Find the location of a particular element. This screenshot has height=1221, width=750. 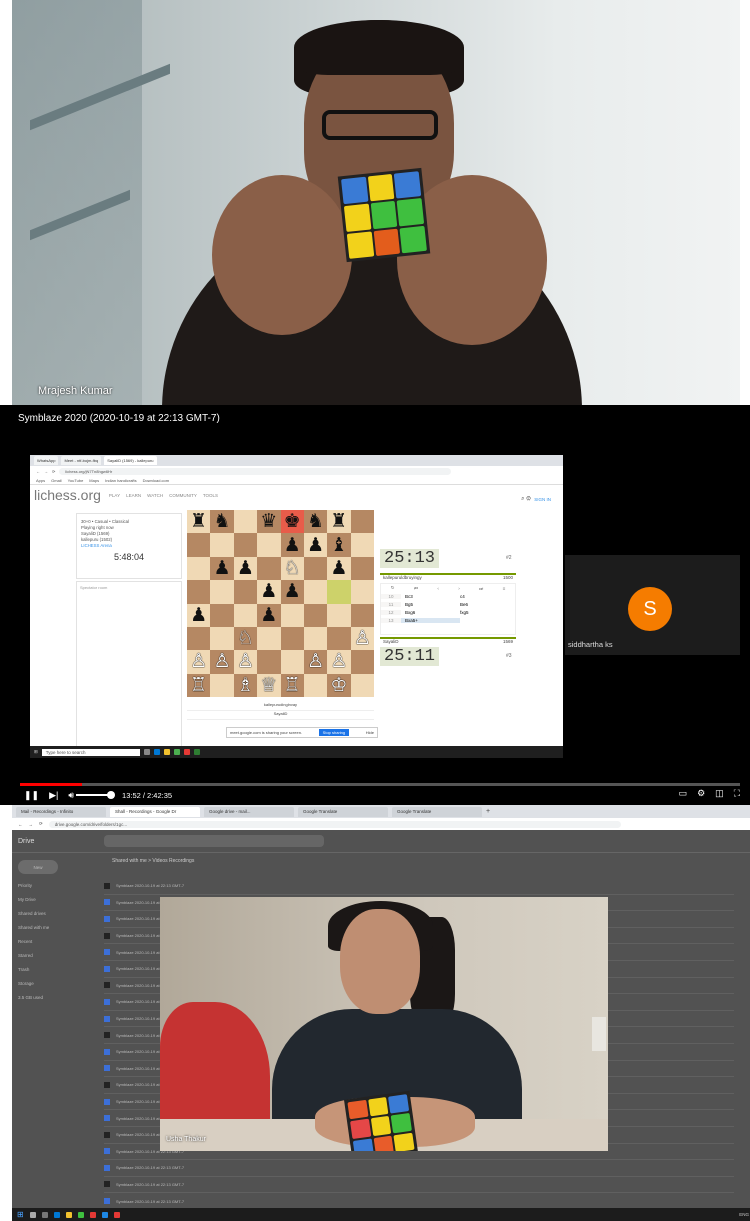

video-progress-bar is located at coordinates (380, 784).